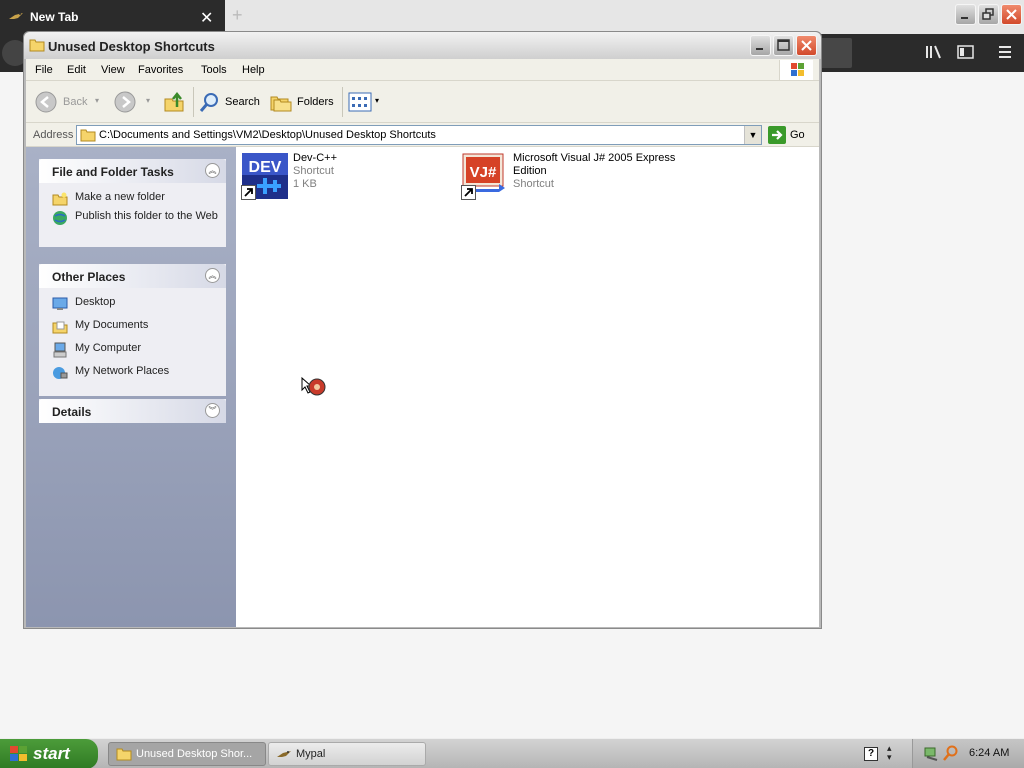 Image resolution: width=1024 pixels, height=768 pixels. What do you see at coordinates (366, 102) in the screenshot?
I see `views-button: ▾` at bounding box center [366, 102].